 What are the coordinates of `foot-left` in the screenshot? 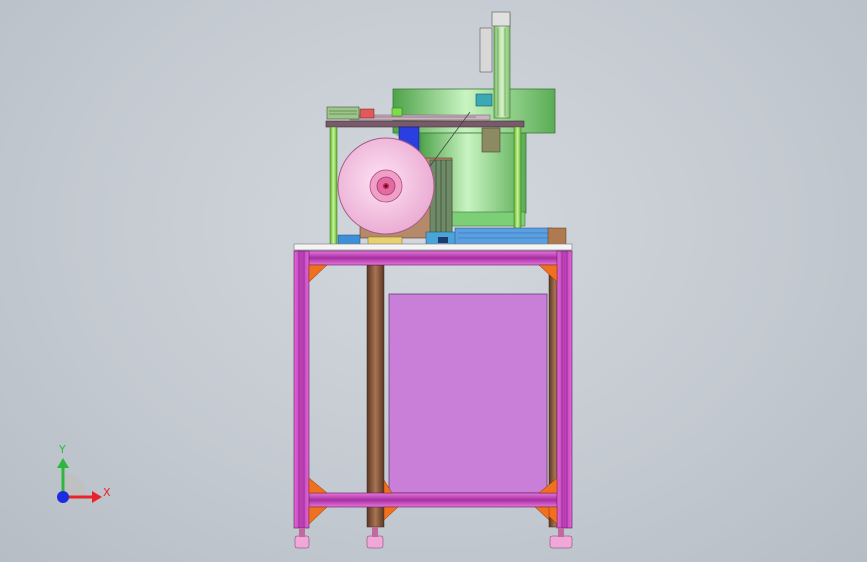 It's located at (302, 542).